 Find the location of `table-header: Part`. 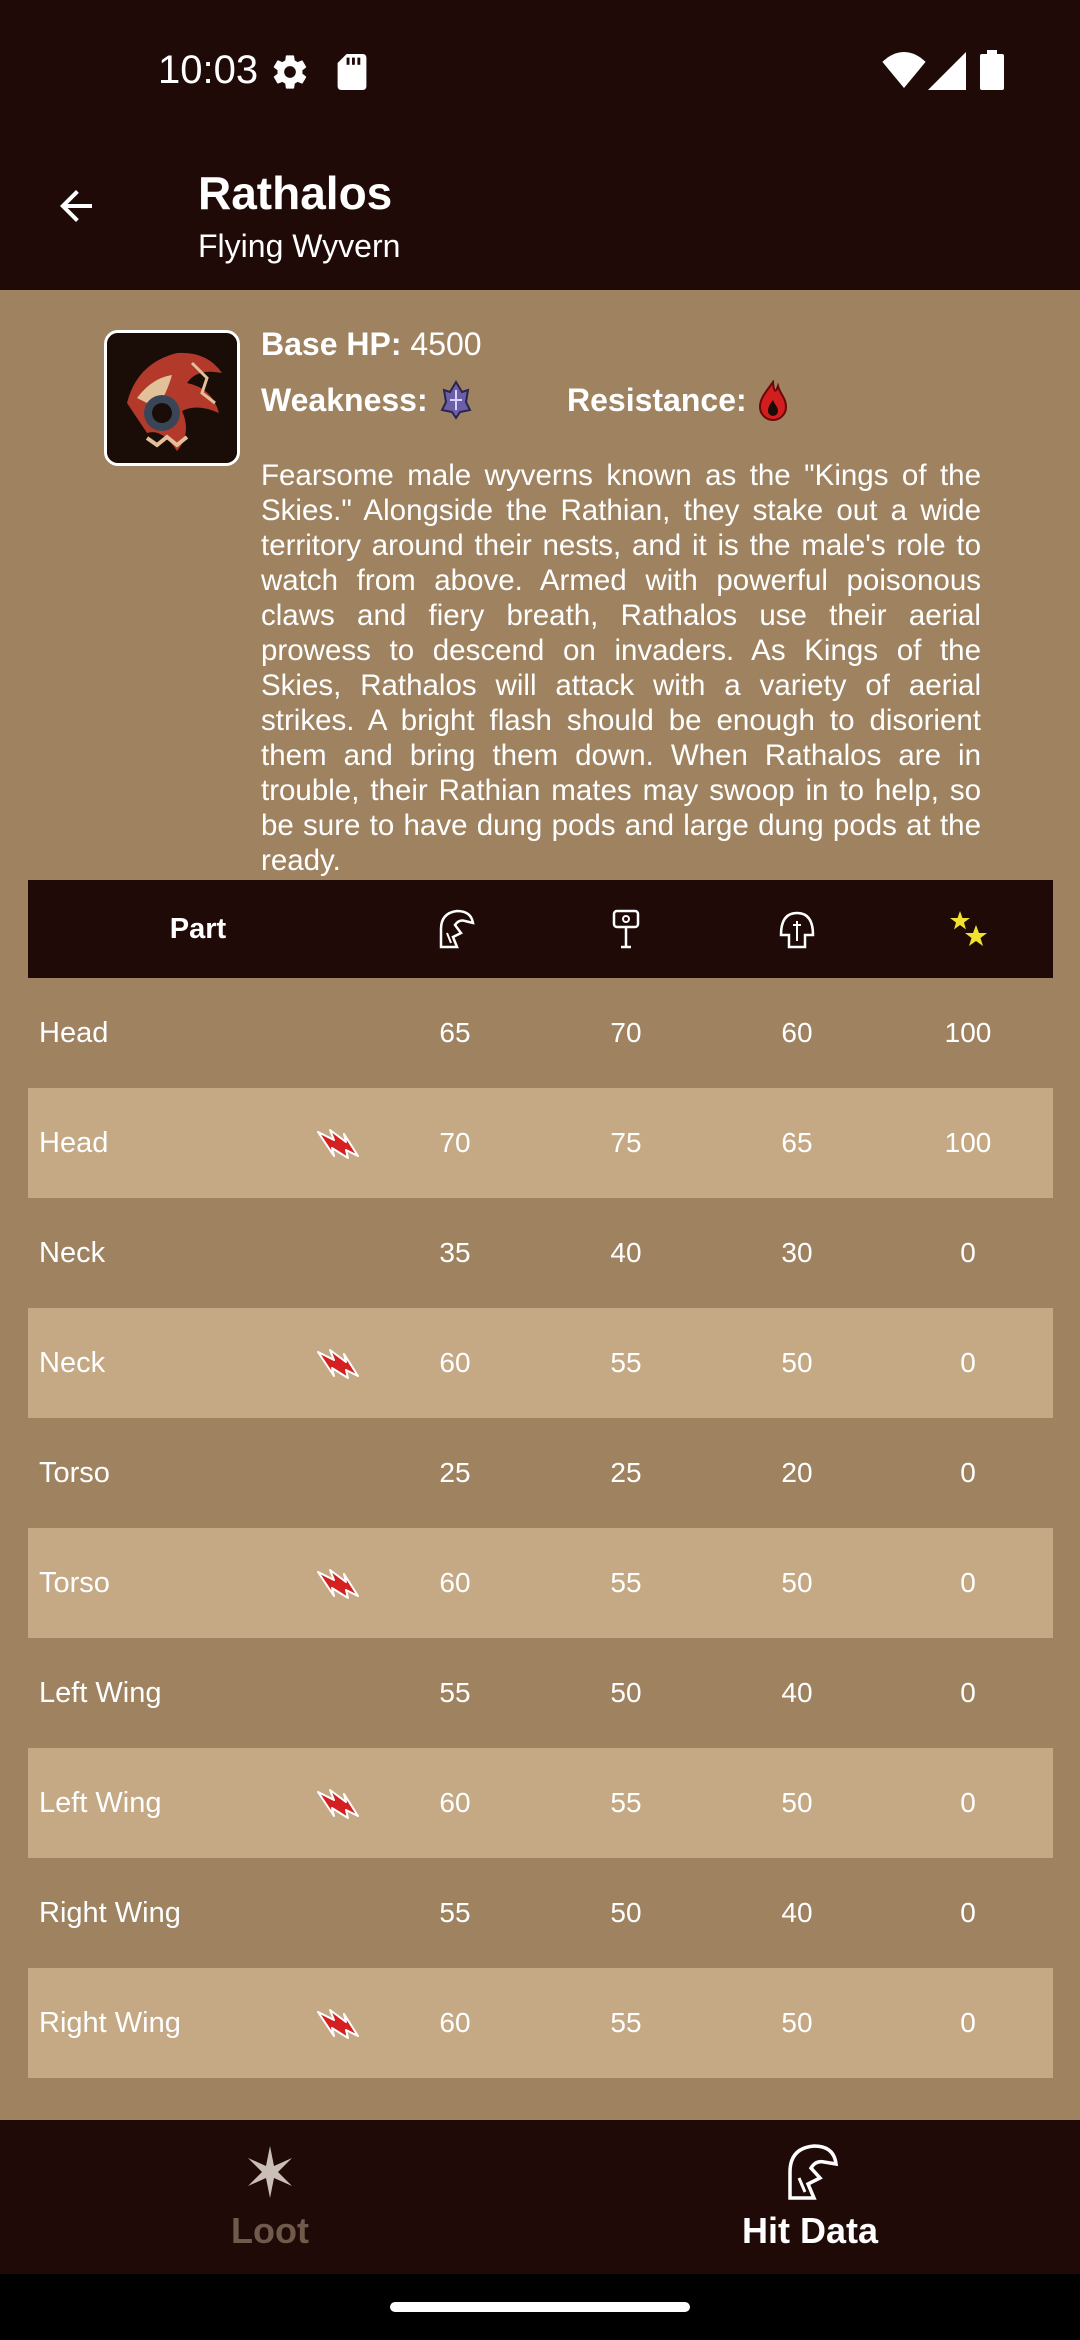

table-header: Part is located at coordinates (540, 929).